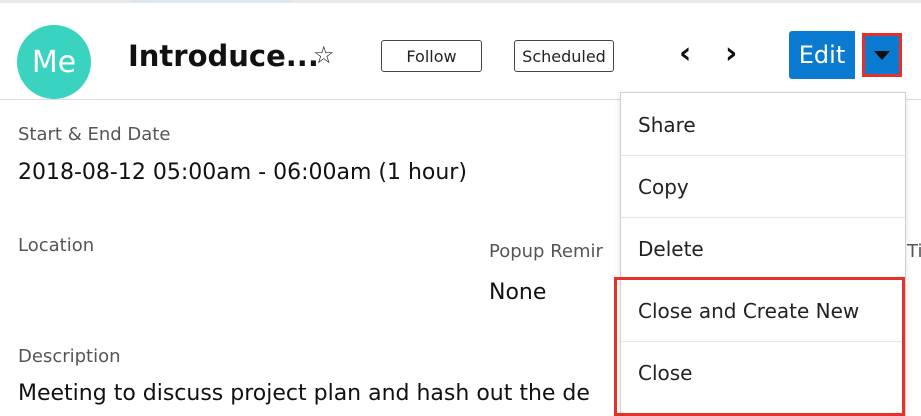 This screenshot has width=921, height=416. I want to click on status-badge: Scheduled, so click(564, 56).